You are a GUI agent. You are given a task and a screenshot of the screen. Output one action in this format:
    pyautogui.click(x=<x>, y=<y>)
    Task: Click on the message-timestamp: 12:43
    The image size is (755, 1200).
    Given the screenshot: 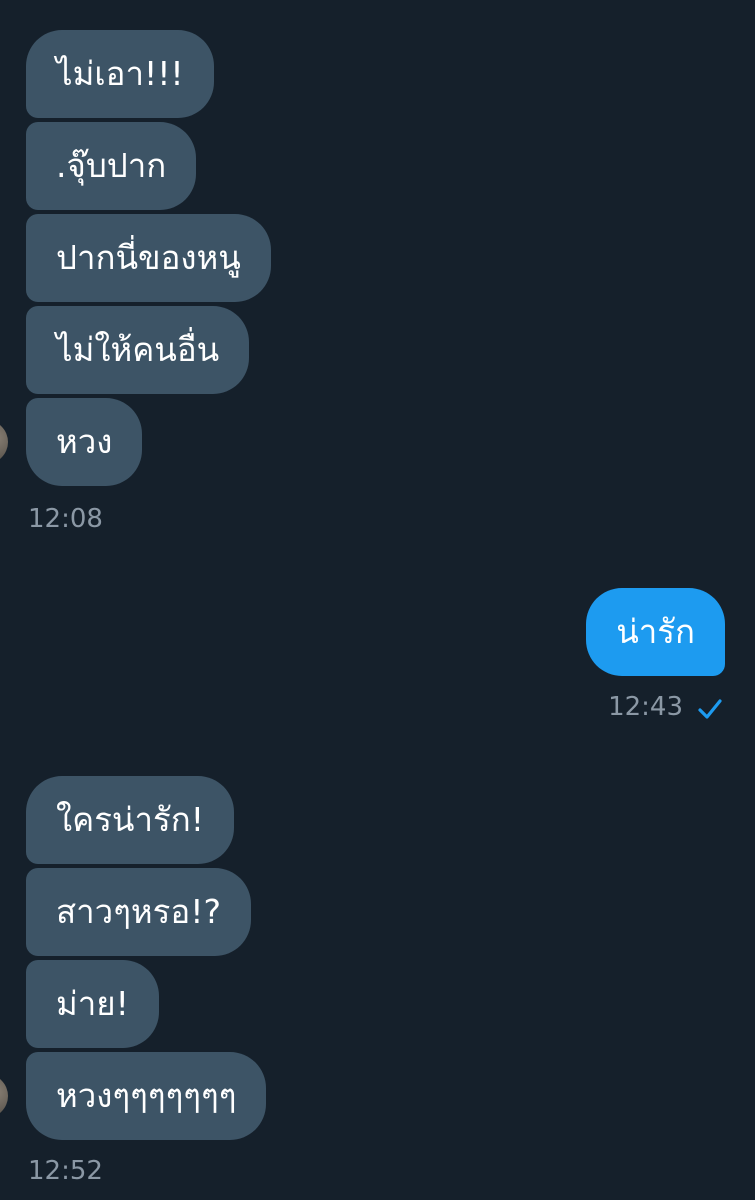 What is the action you would take?
    pyautogui.click(x=645, y=707)
    